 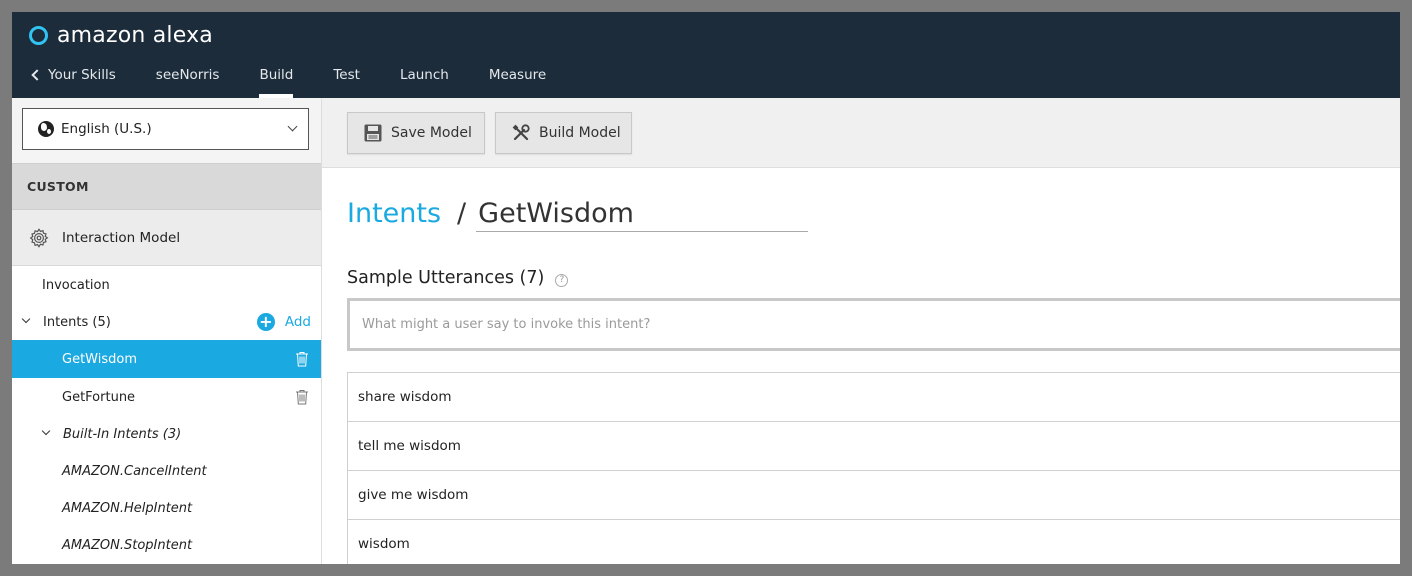 I want to click on alexa-ring-icon, so click(x=38, y=35).